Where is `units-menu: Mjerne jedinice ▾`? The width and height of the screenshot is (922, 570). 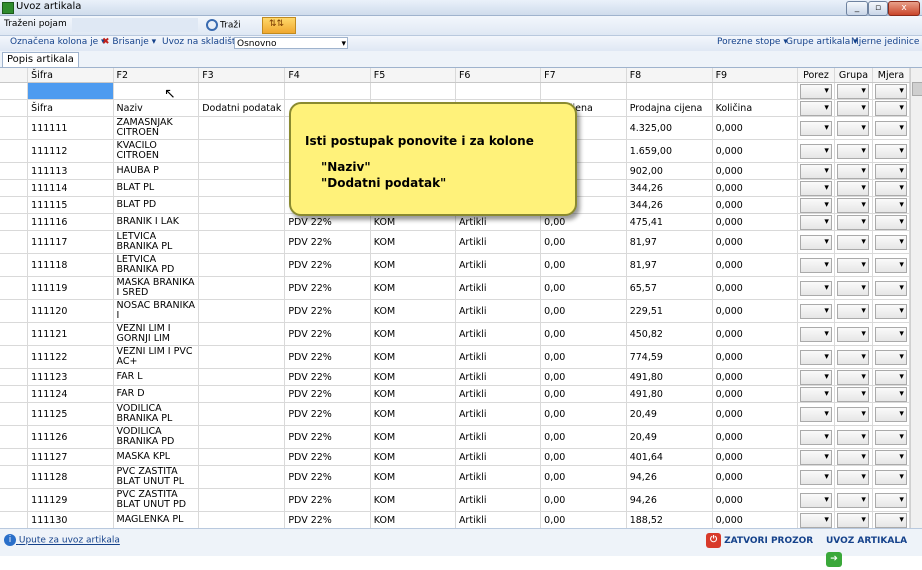 units-menu: Mjerne jedinice ▾ is located at coordinates (886, 42).